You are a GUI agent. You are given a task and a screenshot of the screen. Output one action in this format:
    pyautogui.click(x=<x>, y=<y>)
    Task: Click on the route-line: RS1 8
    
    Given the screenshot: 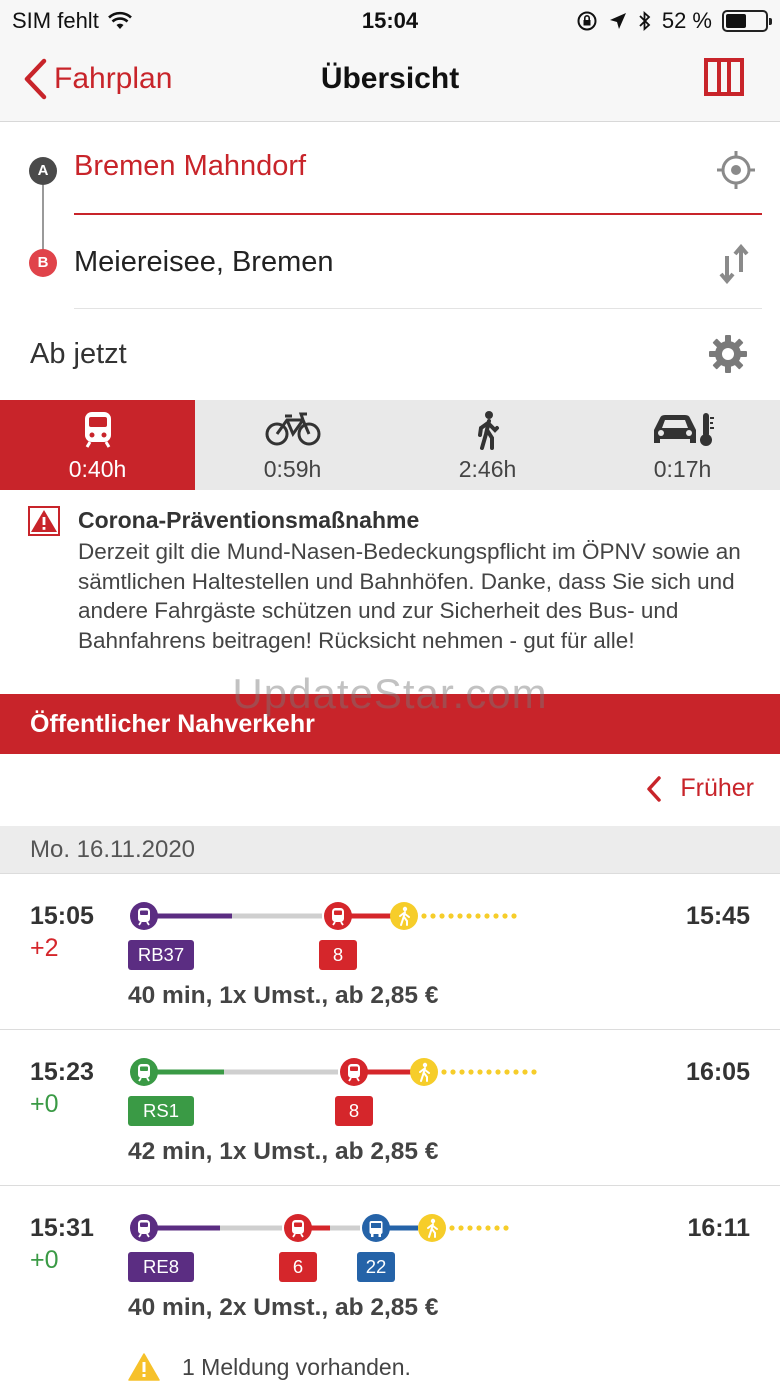 What is the action you would take?
    pyautogui.click(x=341, y=1090)
    